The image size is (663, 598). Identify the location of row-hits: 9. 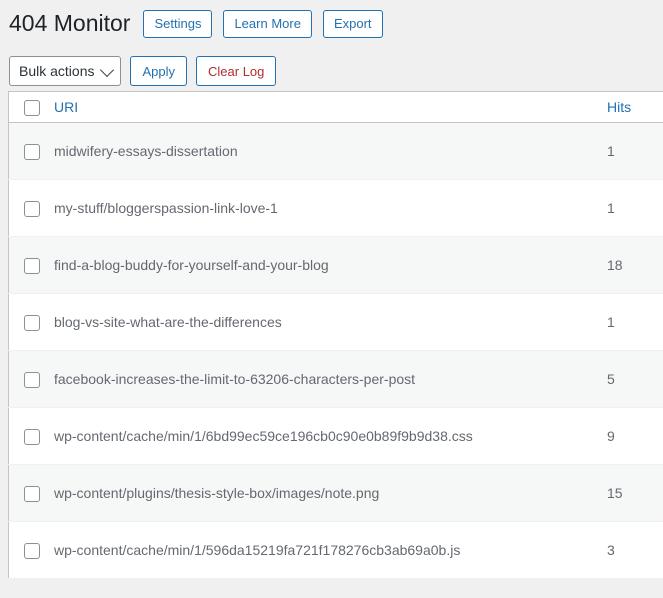
(635, 436).